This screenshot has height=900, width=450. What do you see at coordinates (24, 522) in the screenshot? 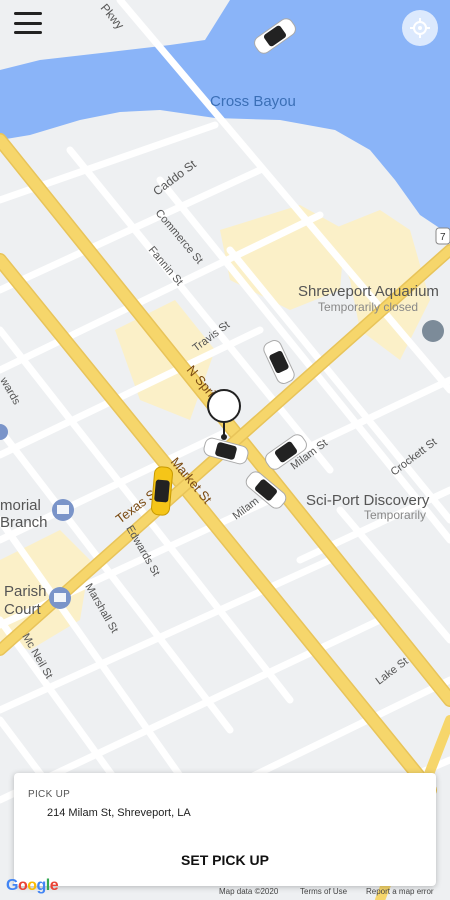
I see `label-memorial-branch: Branch` at bounding box center [24, 522].